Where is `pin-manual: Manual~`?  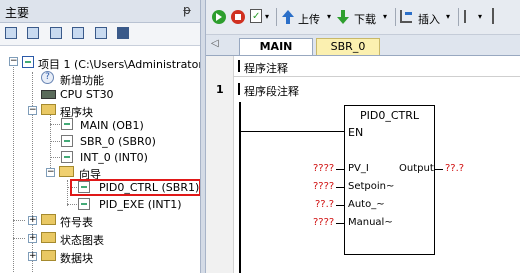 pin-manual: Manual~ is located at coordinates (370, 222).